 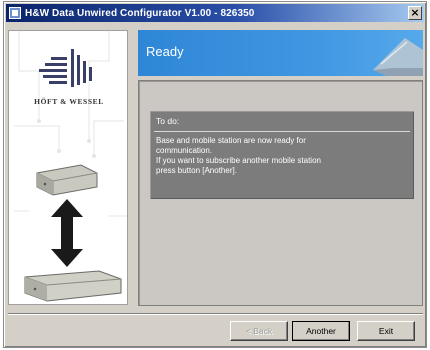 What do you see at coordinates (282, 131) in the screenshot?
I see `todo-divider` at bounding box center [282, 131].